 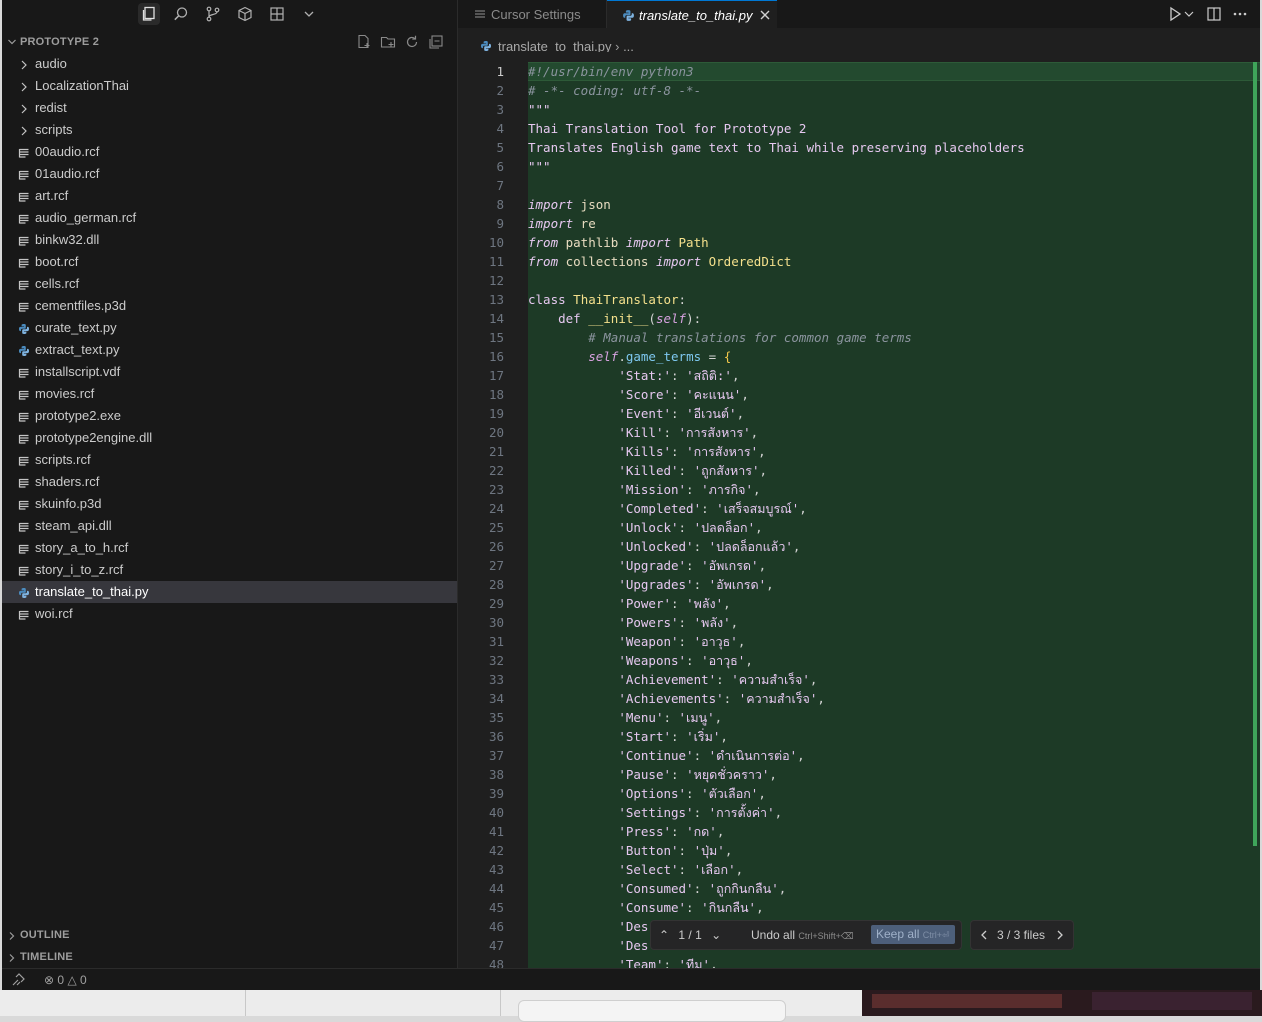 I want to click on tree-file: skuinfo.p3d, so click(x=229, y=504).